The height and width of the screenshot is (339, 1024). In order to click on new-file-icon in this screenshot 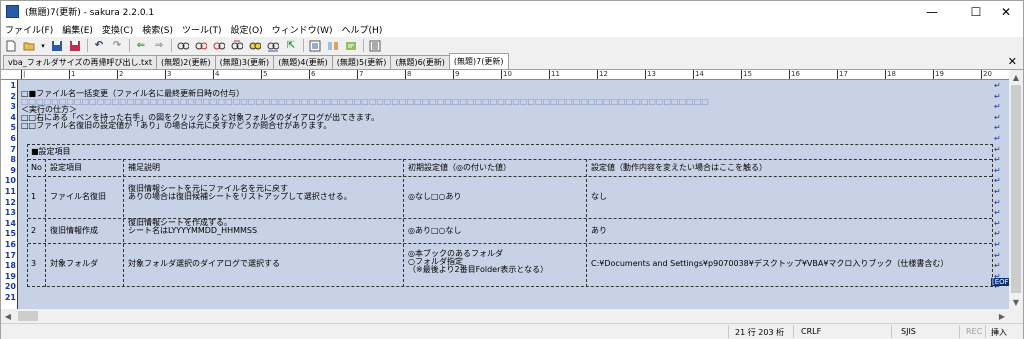, I will do `click(11, 45)`.